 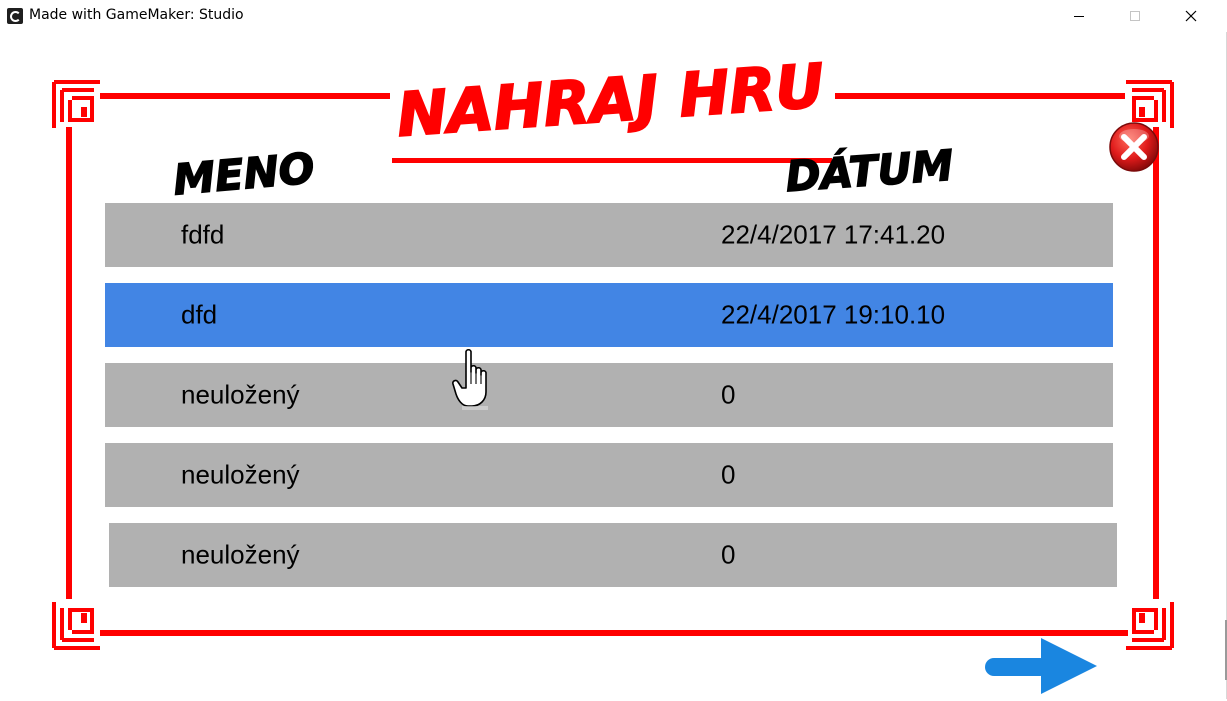 What do you see at coordinates (136, 15) in the screenshot?
I see `window-title: Made with GameMaker: Studio` at bounding box center [136, 15].